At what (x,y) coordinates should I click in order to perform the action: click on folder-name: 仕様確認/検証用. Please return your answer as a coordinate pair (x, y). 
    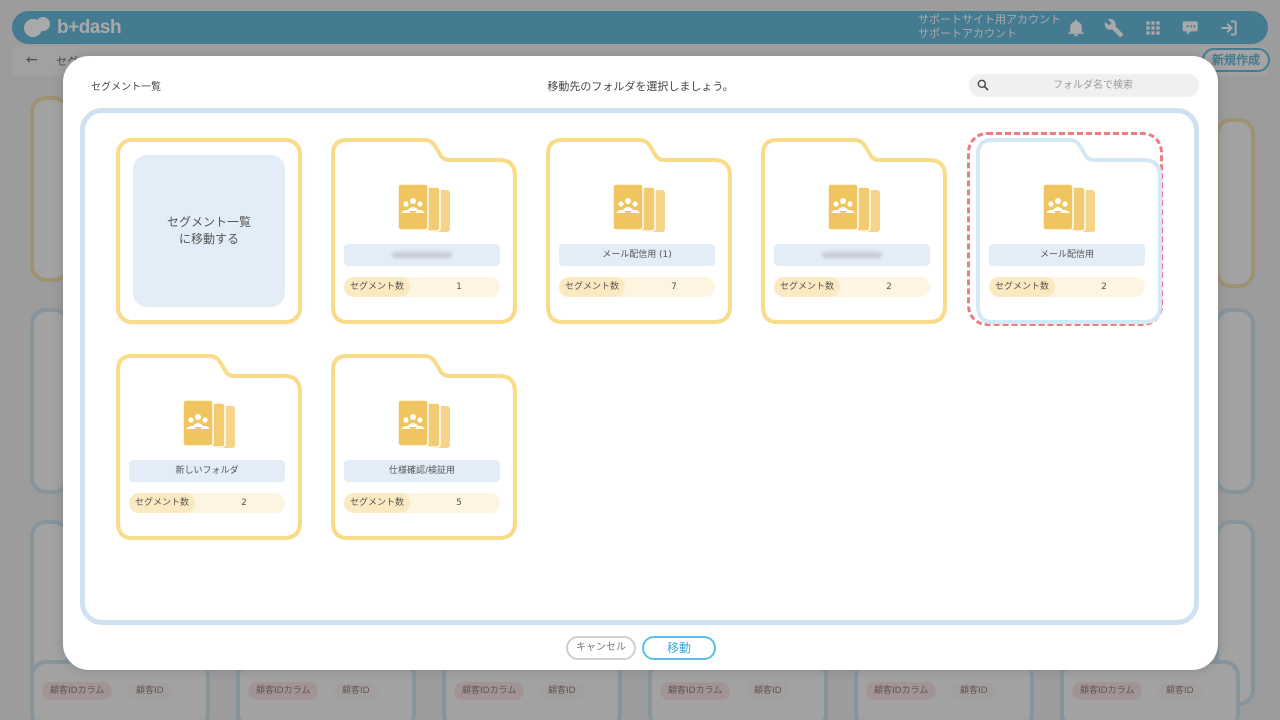
    Looking at the image, I should click on (422, 471).